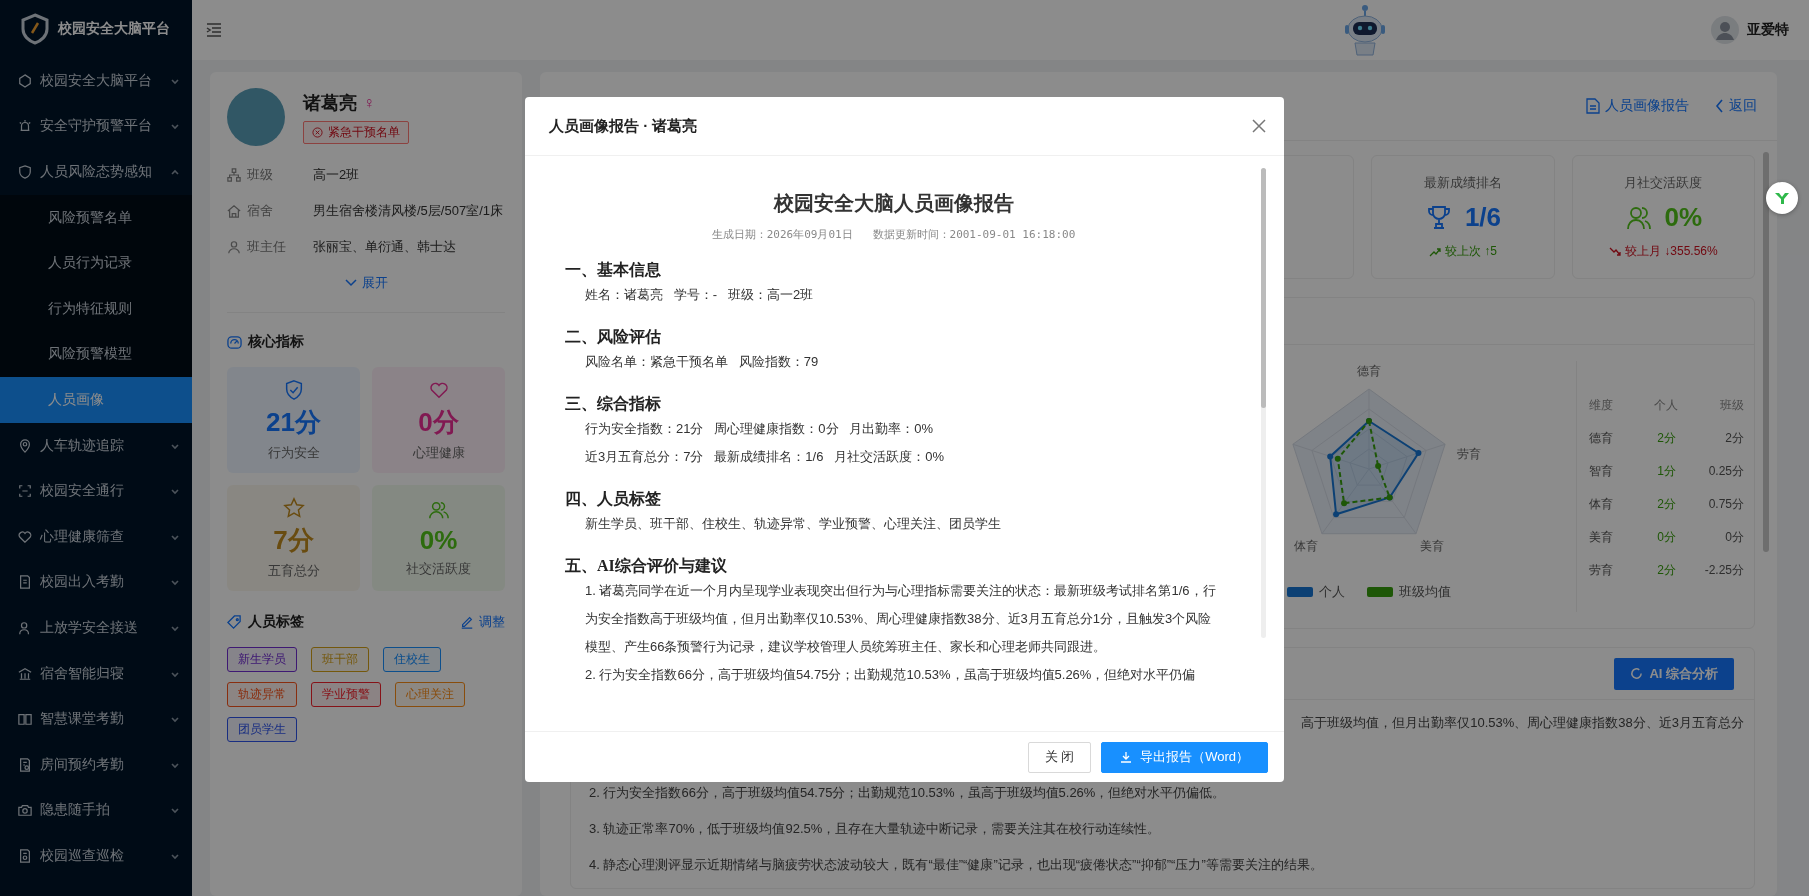  What do you see at coordinates (759, 429) in the screenshot?
I see `report-text: 行为安全指数：21分 周心理健康指数：0分 月出勤率：0%` at bounding box center [759, 429].